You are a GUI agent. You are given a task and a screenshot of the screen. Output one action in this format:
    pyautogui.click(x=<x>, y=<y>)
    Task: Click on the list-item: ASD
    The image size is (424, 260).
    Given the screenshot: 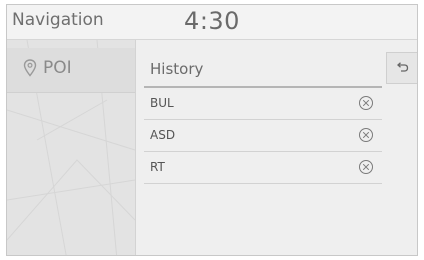 What is the action you would take?
    pyautogui.click(x=263, y=136)
    